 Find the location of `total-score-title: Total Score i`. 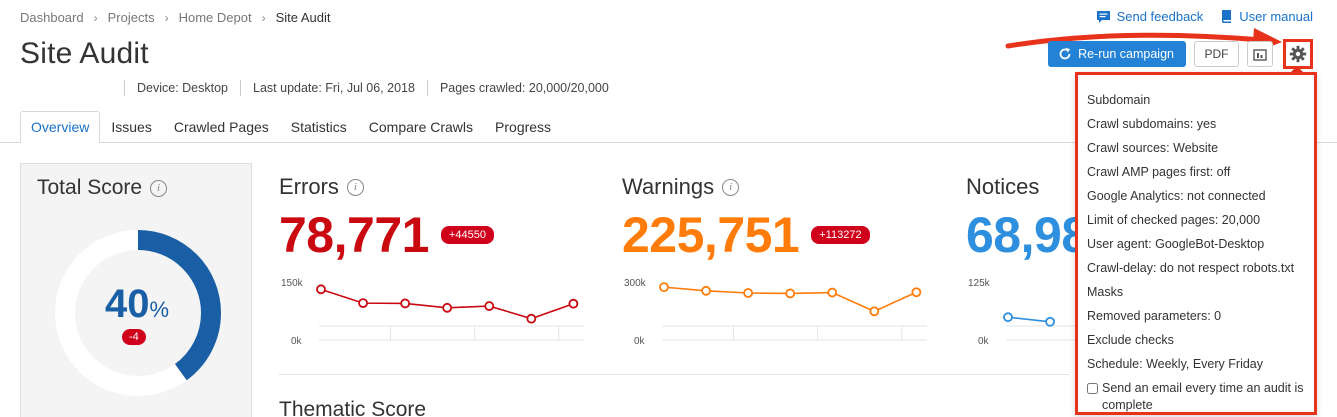

total-score-title: Total Score i is located at coordinates (102, 188).